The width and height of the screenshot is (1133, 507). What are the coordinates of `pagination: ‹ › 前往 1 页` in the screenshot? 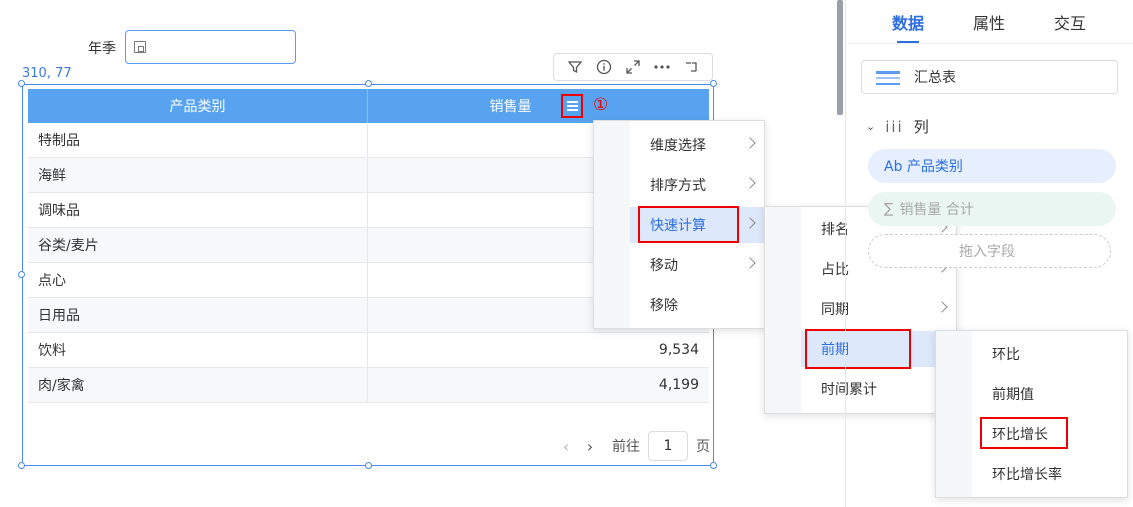 It's located at (634, 446).